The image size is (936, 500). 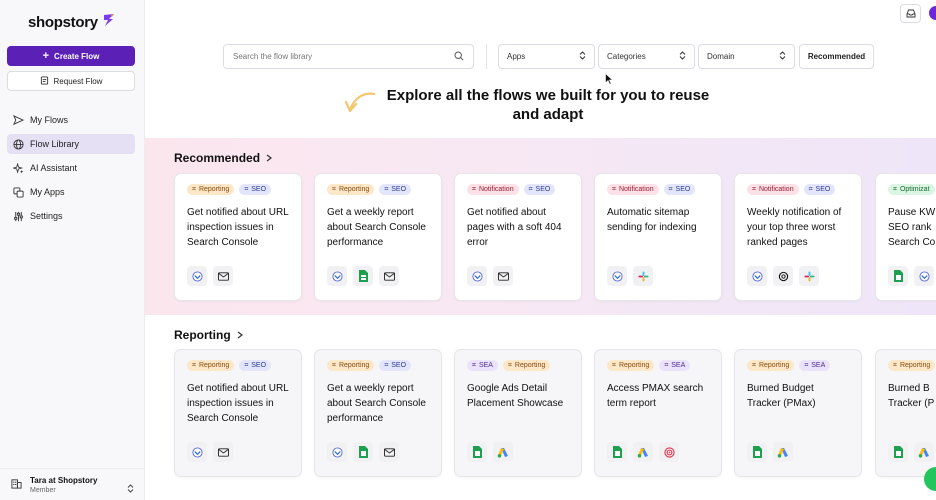 I want to click on apps-select-label: Apps, so click(x=516, y=56).